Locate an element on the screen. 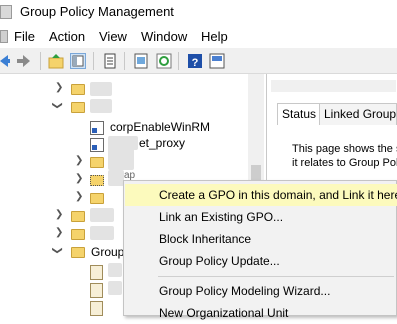 The image size is (397, 324). show-hide-tree-icon is located at coordinates (78, 61).